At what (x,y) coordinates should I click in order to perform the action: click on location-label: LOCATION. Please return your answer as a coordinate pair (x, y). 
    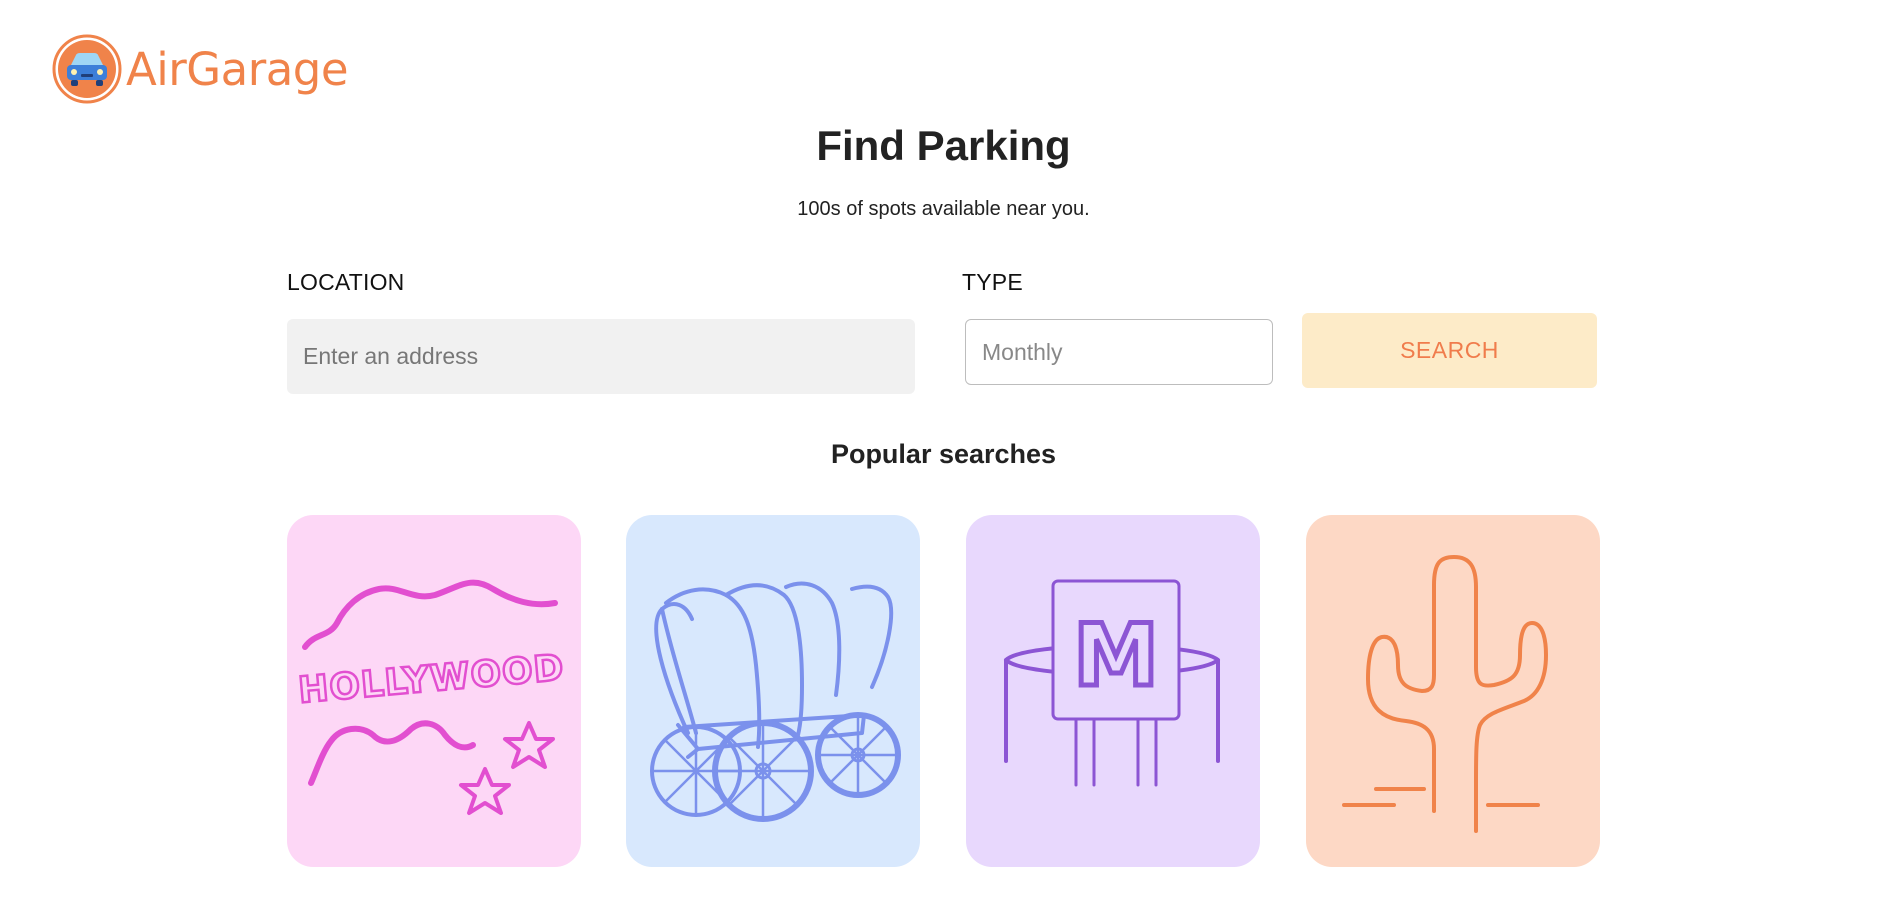
    Looking at the image, I should click on (346, 282).